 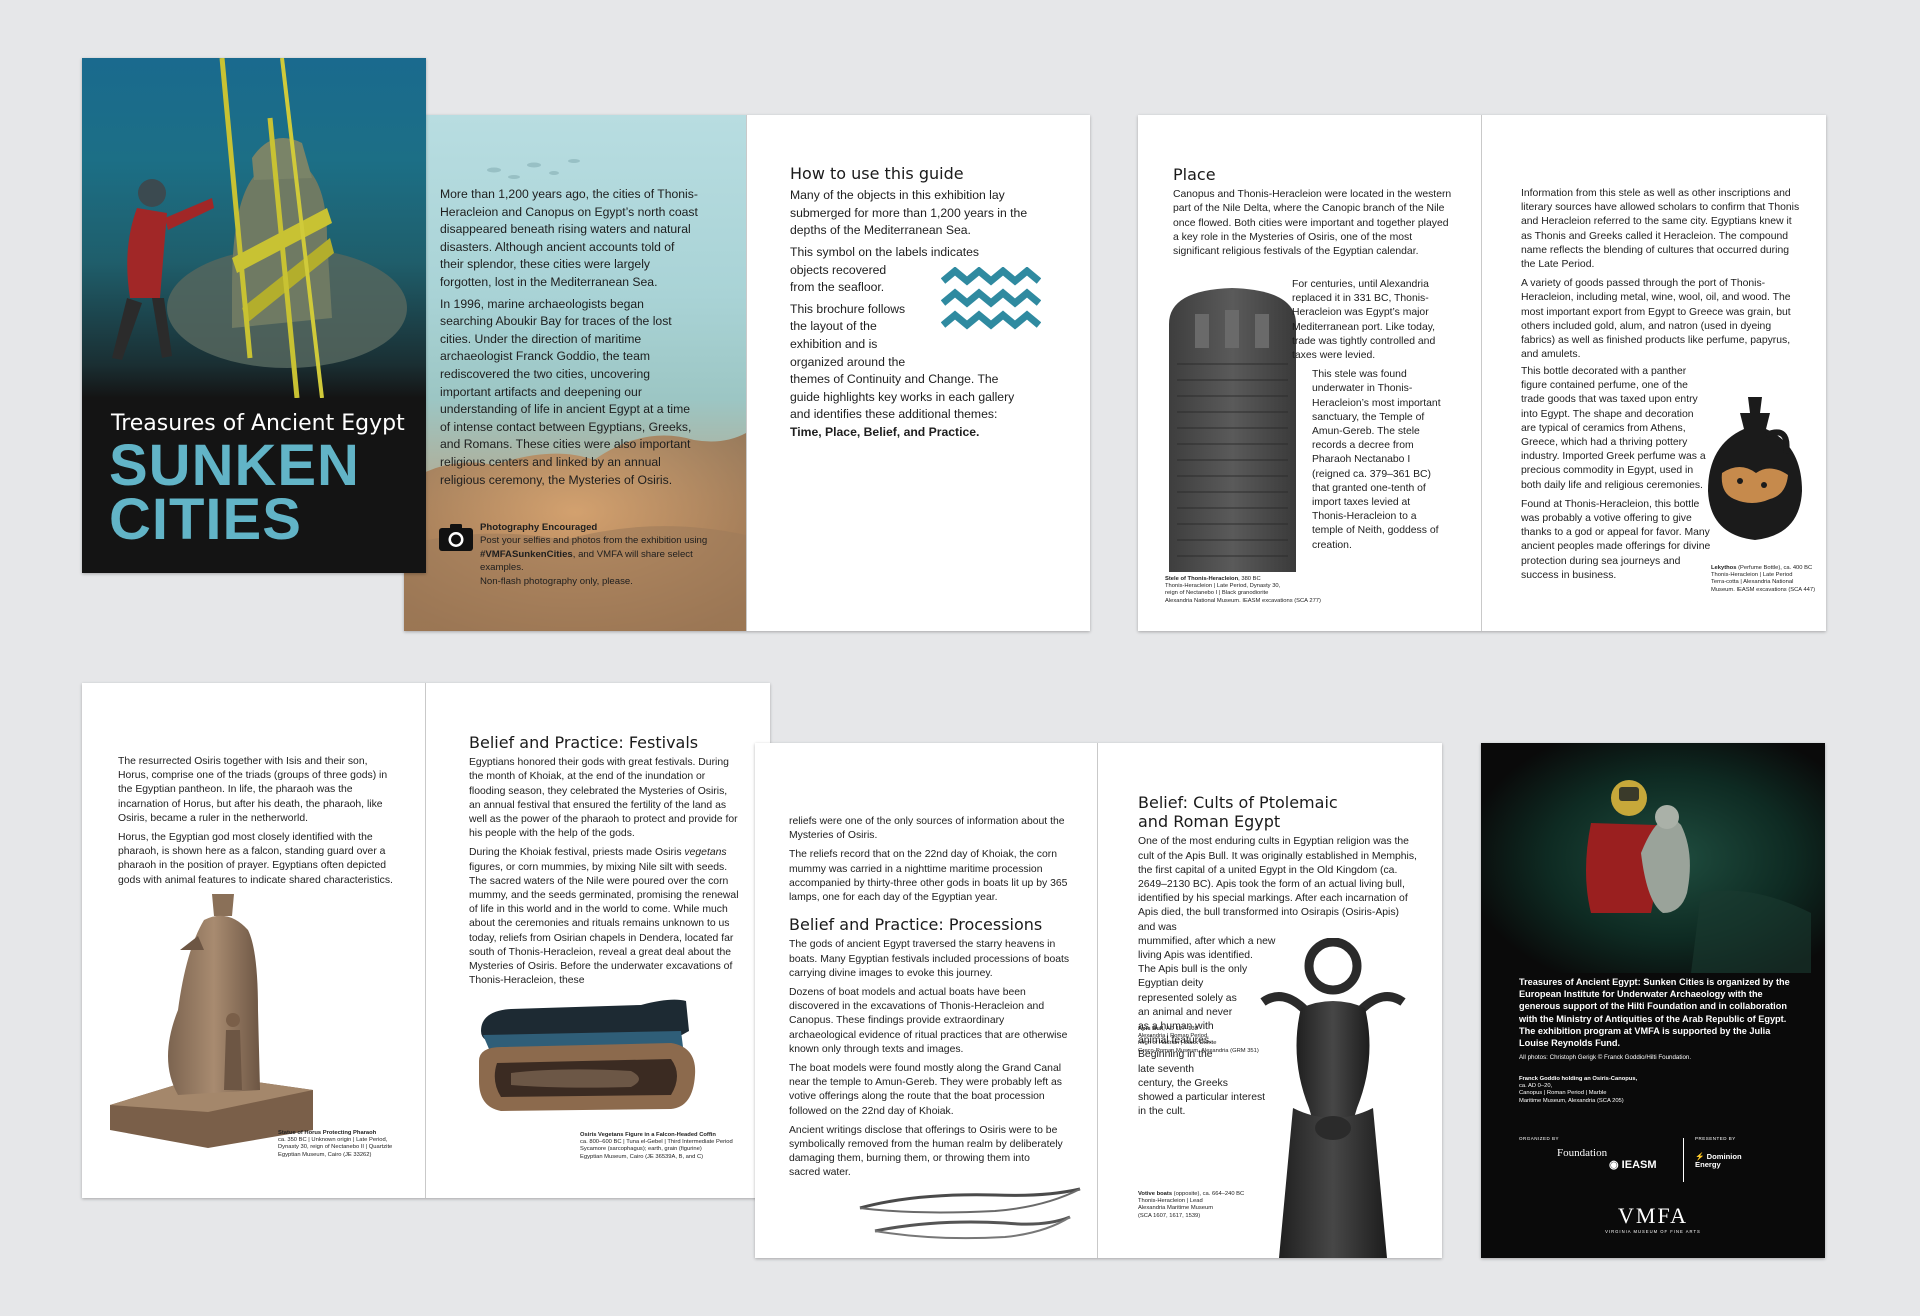 What do you see at coordinates (1639, 1165) in the screenshot?
I see `ieasm-name: IEASM` at bounding box center [1639, 1165].